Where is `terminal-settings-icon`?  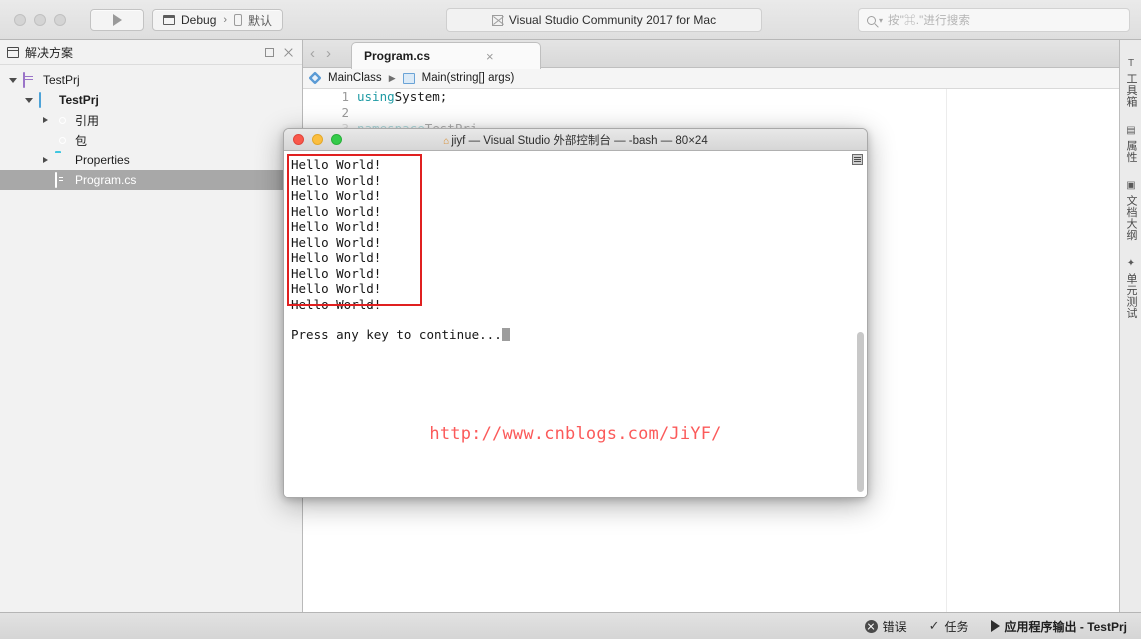 terminal-settings-icon is located at coordinates (857, 159).